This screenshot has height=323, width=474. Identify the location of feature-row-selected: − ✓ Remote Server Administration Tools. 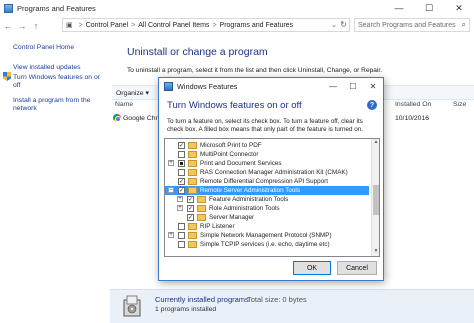
(267, 190).